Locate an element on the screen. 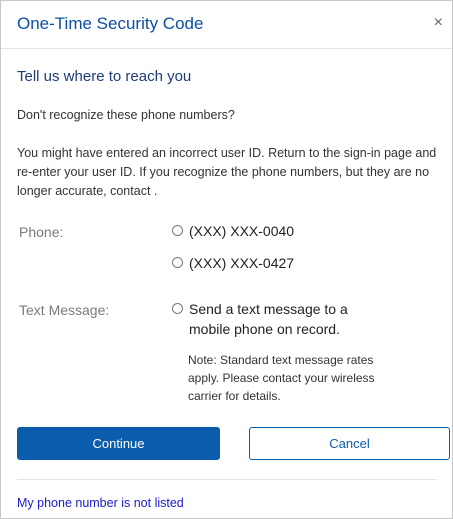  dialog-title: One-Time Security Code is located at coordinates (110, 23).